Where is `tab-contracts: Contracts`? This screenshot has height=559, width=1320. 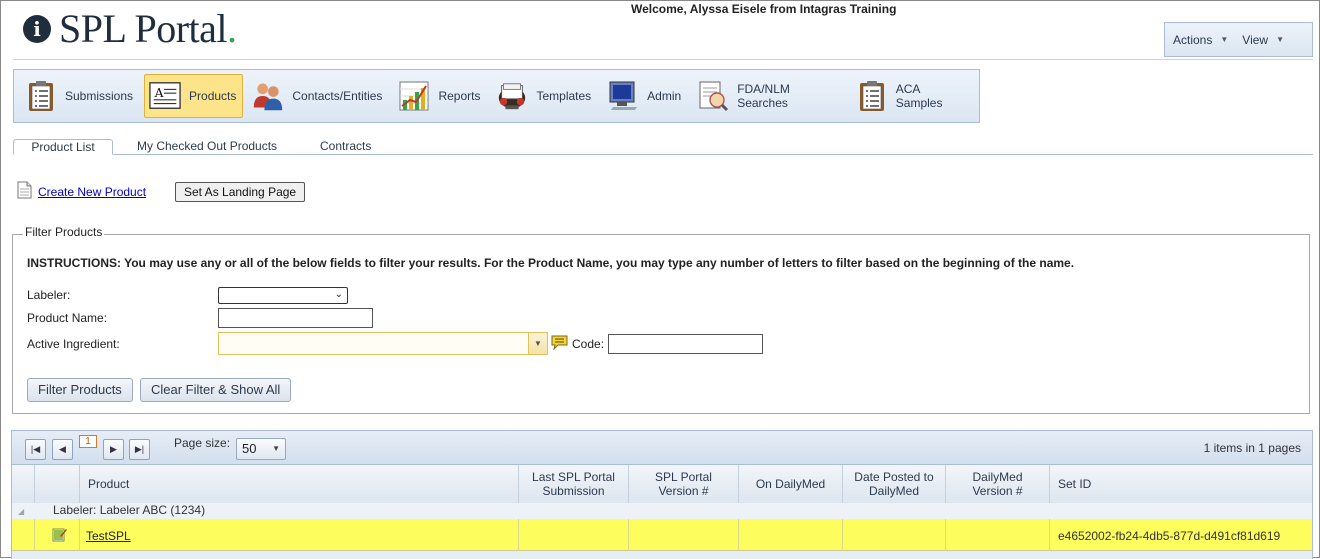
tab-contracts: Contracts is located at coordinates (345, 147).